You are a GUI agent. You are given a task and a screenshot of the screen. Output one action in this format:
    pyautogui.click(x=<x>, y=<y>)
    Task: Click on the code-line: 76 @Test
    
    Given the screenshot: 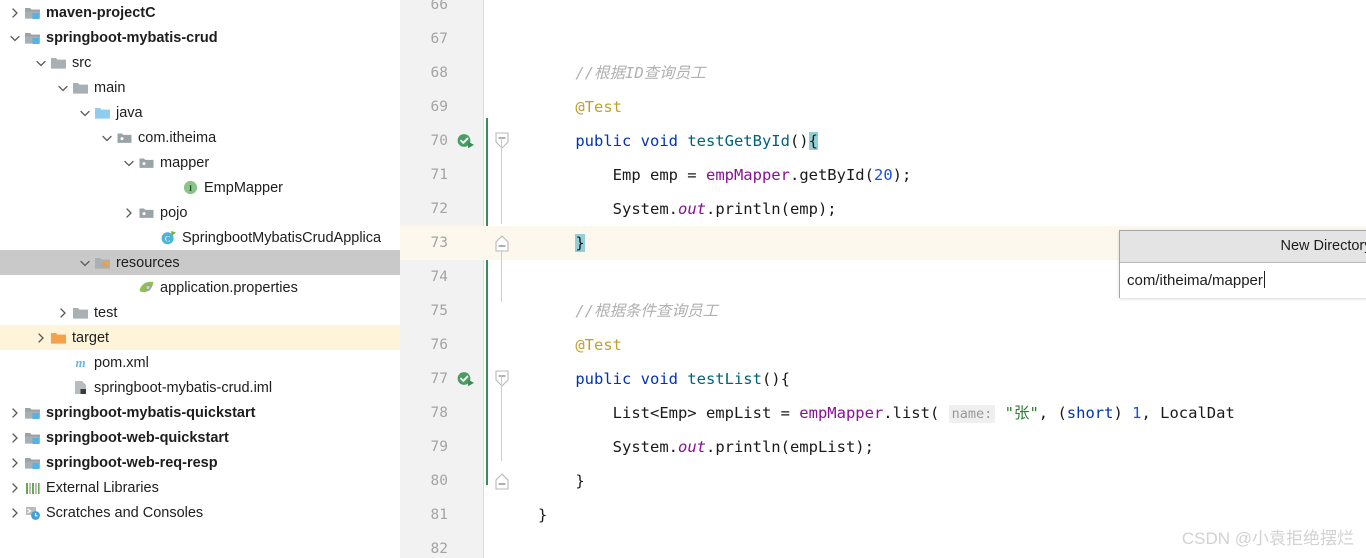 What is the action you would take?
    pyautogui.click(x=883, y=345)
    